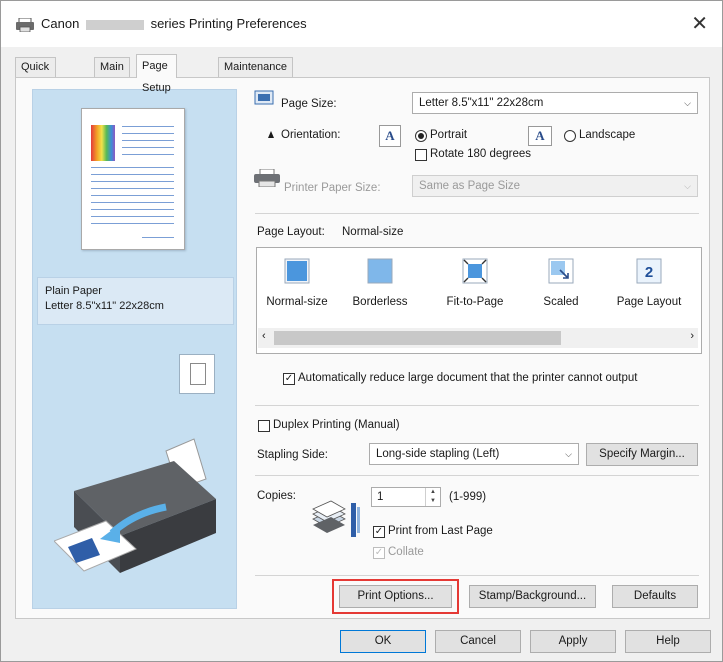 This screenshot has width=723, height=662. Describe the element at coordinates (380, 302) in the screenshot. I see `layout-label: Borderless` at that location.